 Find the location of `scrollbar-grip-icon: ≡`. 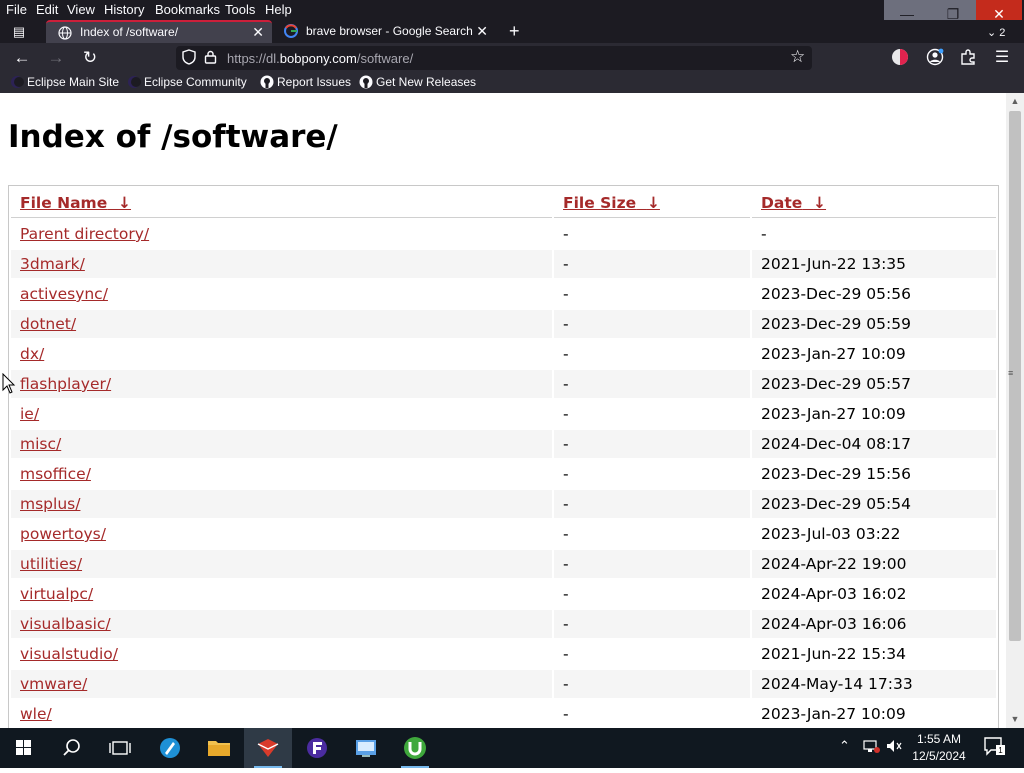

scrollbar-grip-icon: ≡ is located at coordinates (1011, 373).